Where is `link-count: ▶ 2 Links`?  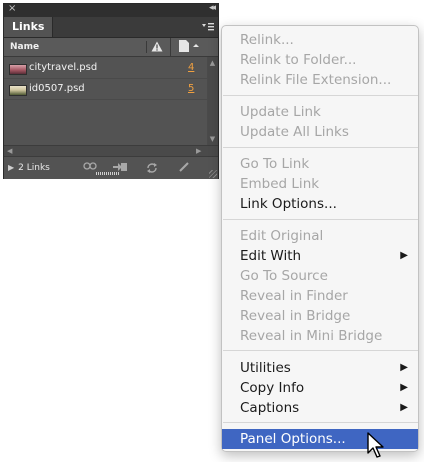 link-count: ▶ 2 Links is located at coordinates (29, 168).